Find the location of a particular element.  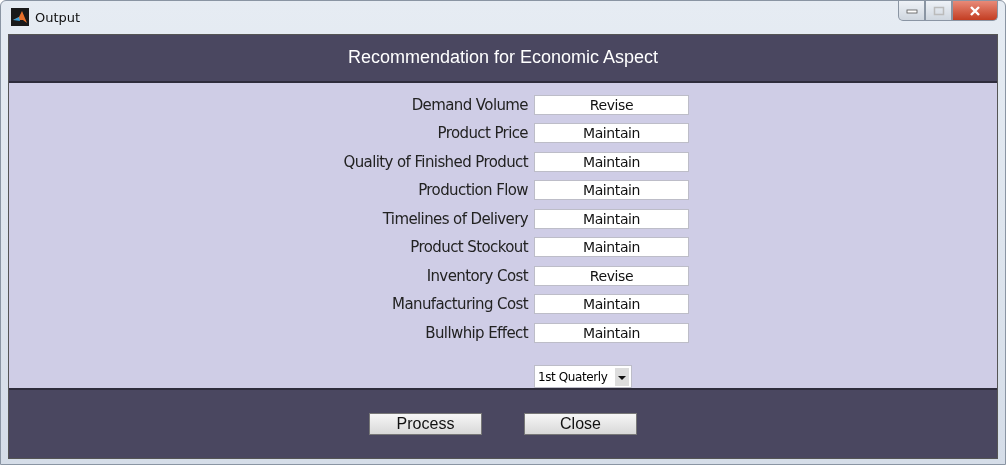

field-label: Inventory Cost is located at coordinates (476, 275).